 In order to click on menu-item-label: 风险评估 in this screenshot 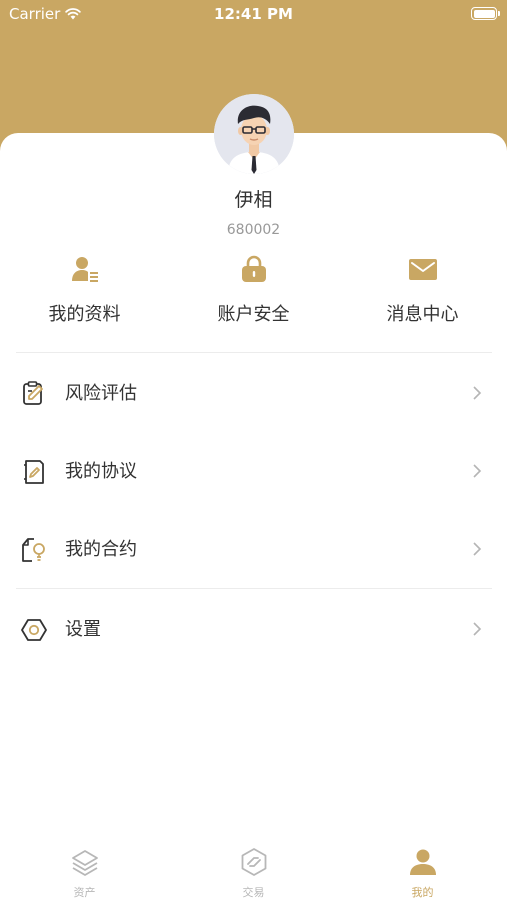, I will do `click(101, 393)`.